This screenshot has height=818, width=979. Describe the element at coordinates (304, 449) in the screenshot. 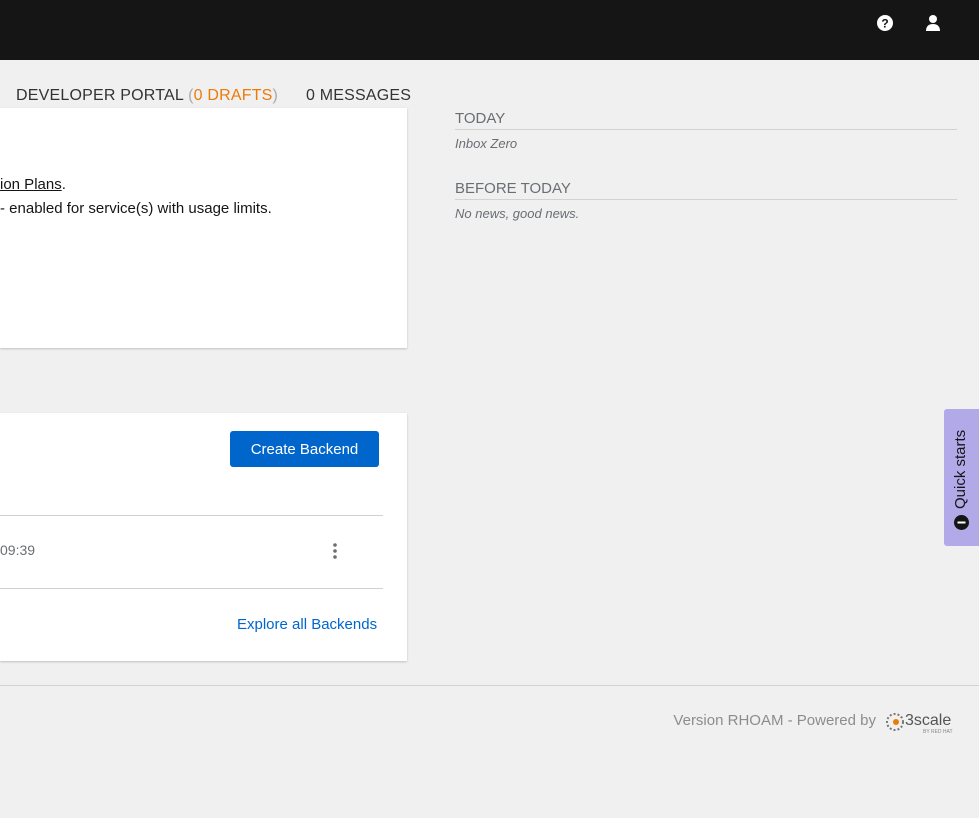

I see `create-backend-button: Create Backend` at that location.